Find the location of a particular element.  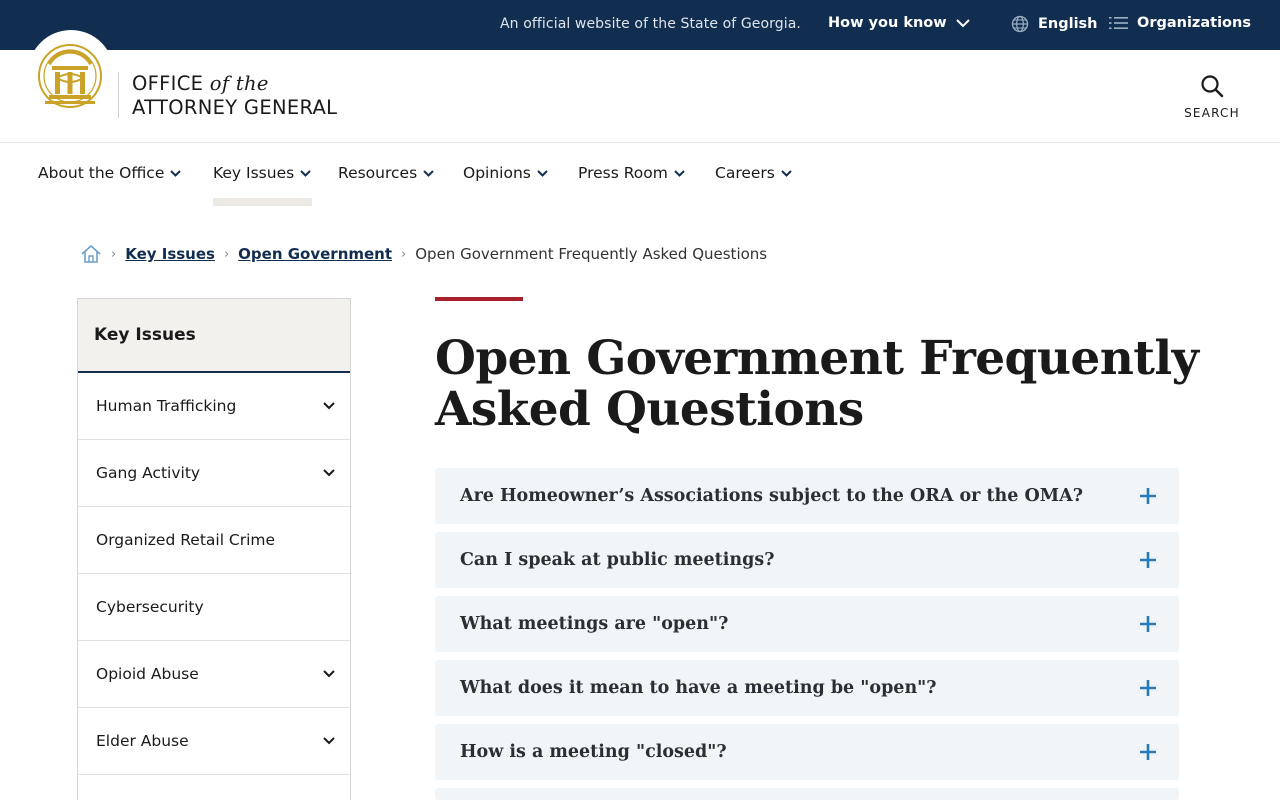

sidebar-item-gang-activity: Gang Activity is located at coordinates (214, 473).